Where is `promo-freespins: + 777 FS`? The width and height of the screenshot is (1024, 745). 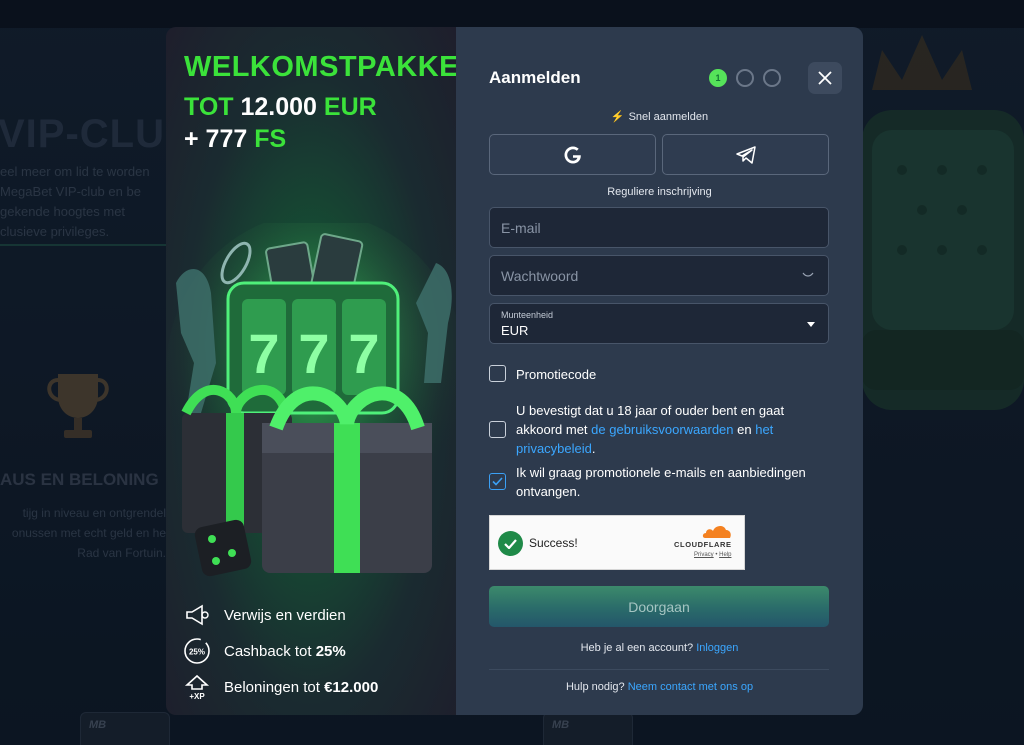
promo-freespins: + 777 FS is located at coordinates (235, 139).